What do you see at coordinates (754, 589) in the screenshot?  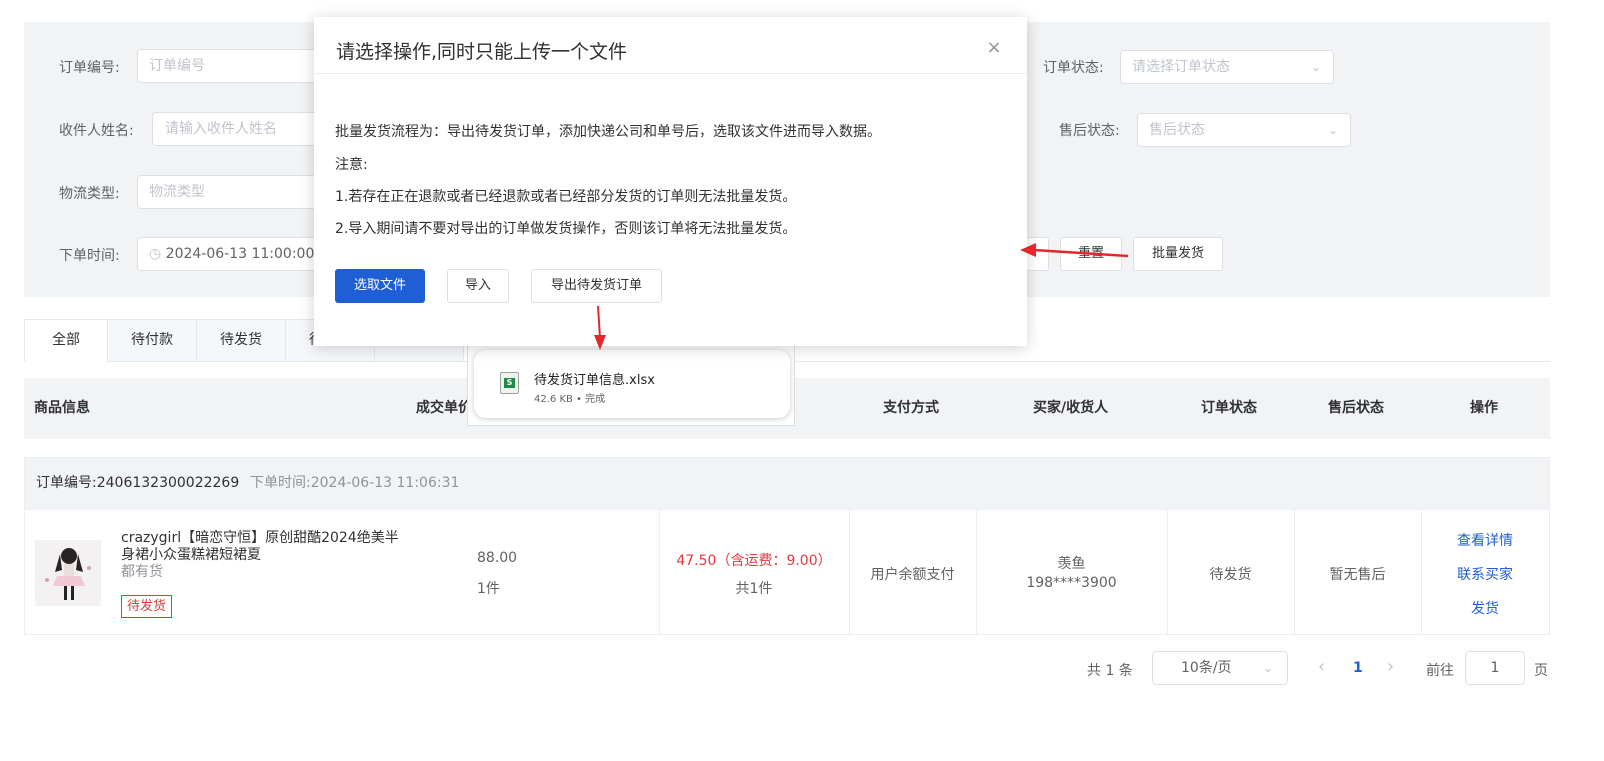 I see `order-total-qty: 共1件` at bounding box center [754, 589].